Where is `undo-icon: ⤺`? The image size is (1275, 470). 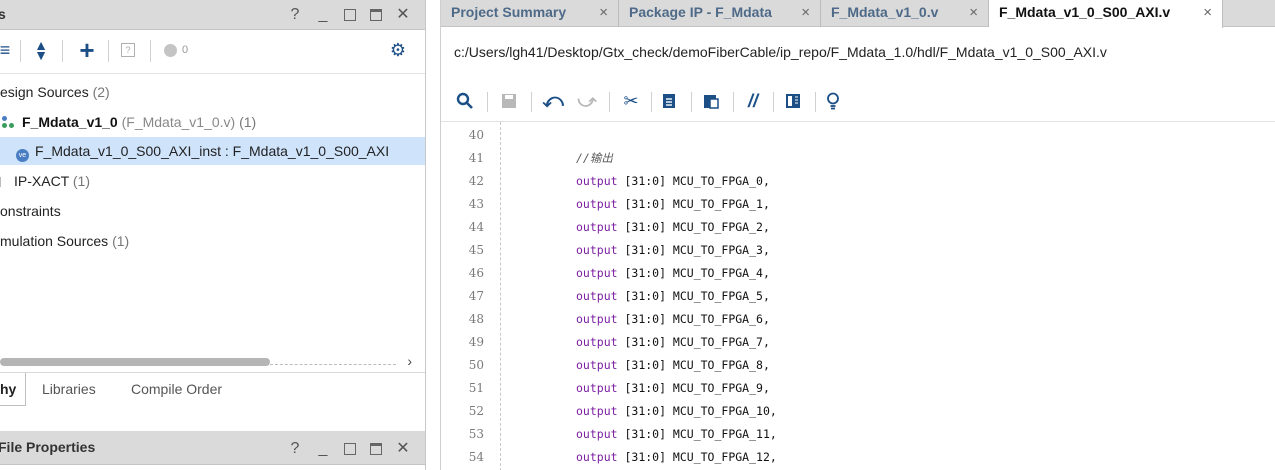
undo-icon: ⤺ is located at coordinates (552, 101).